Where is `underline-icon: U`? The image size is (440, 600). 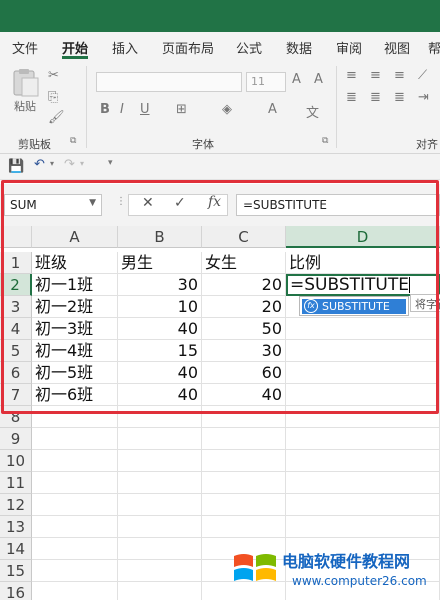 underline-icon: U is located at coordinates (145, 109).